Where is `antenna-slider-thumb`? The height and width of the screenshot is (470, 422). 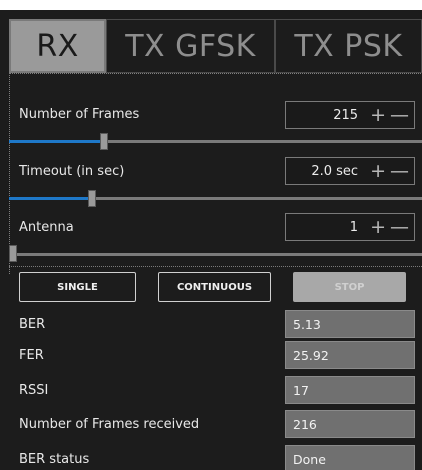
antenna-slider-thumb is located at coordinates (13, 253).